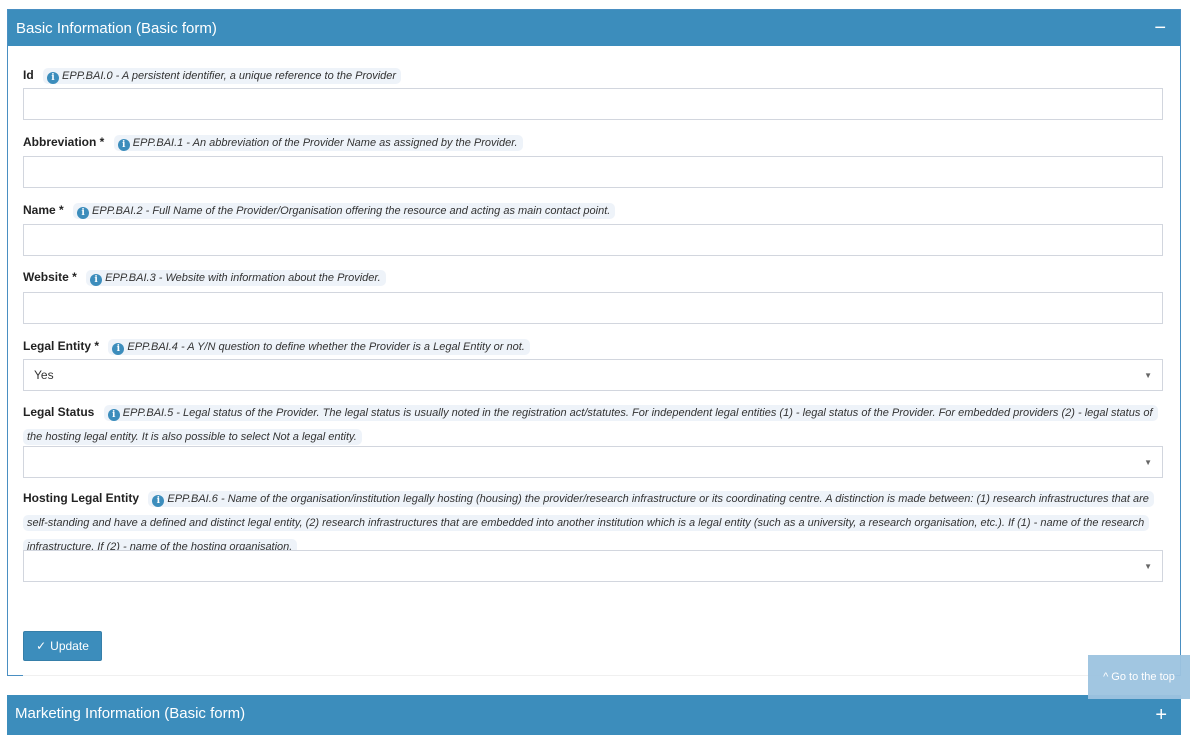 Image resolution: width=1192 pixels, height=735 pixels. I want to click on abbreviation-input, so click(593, 172).